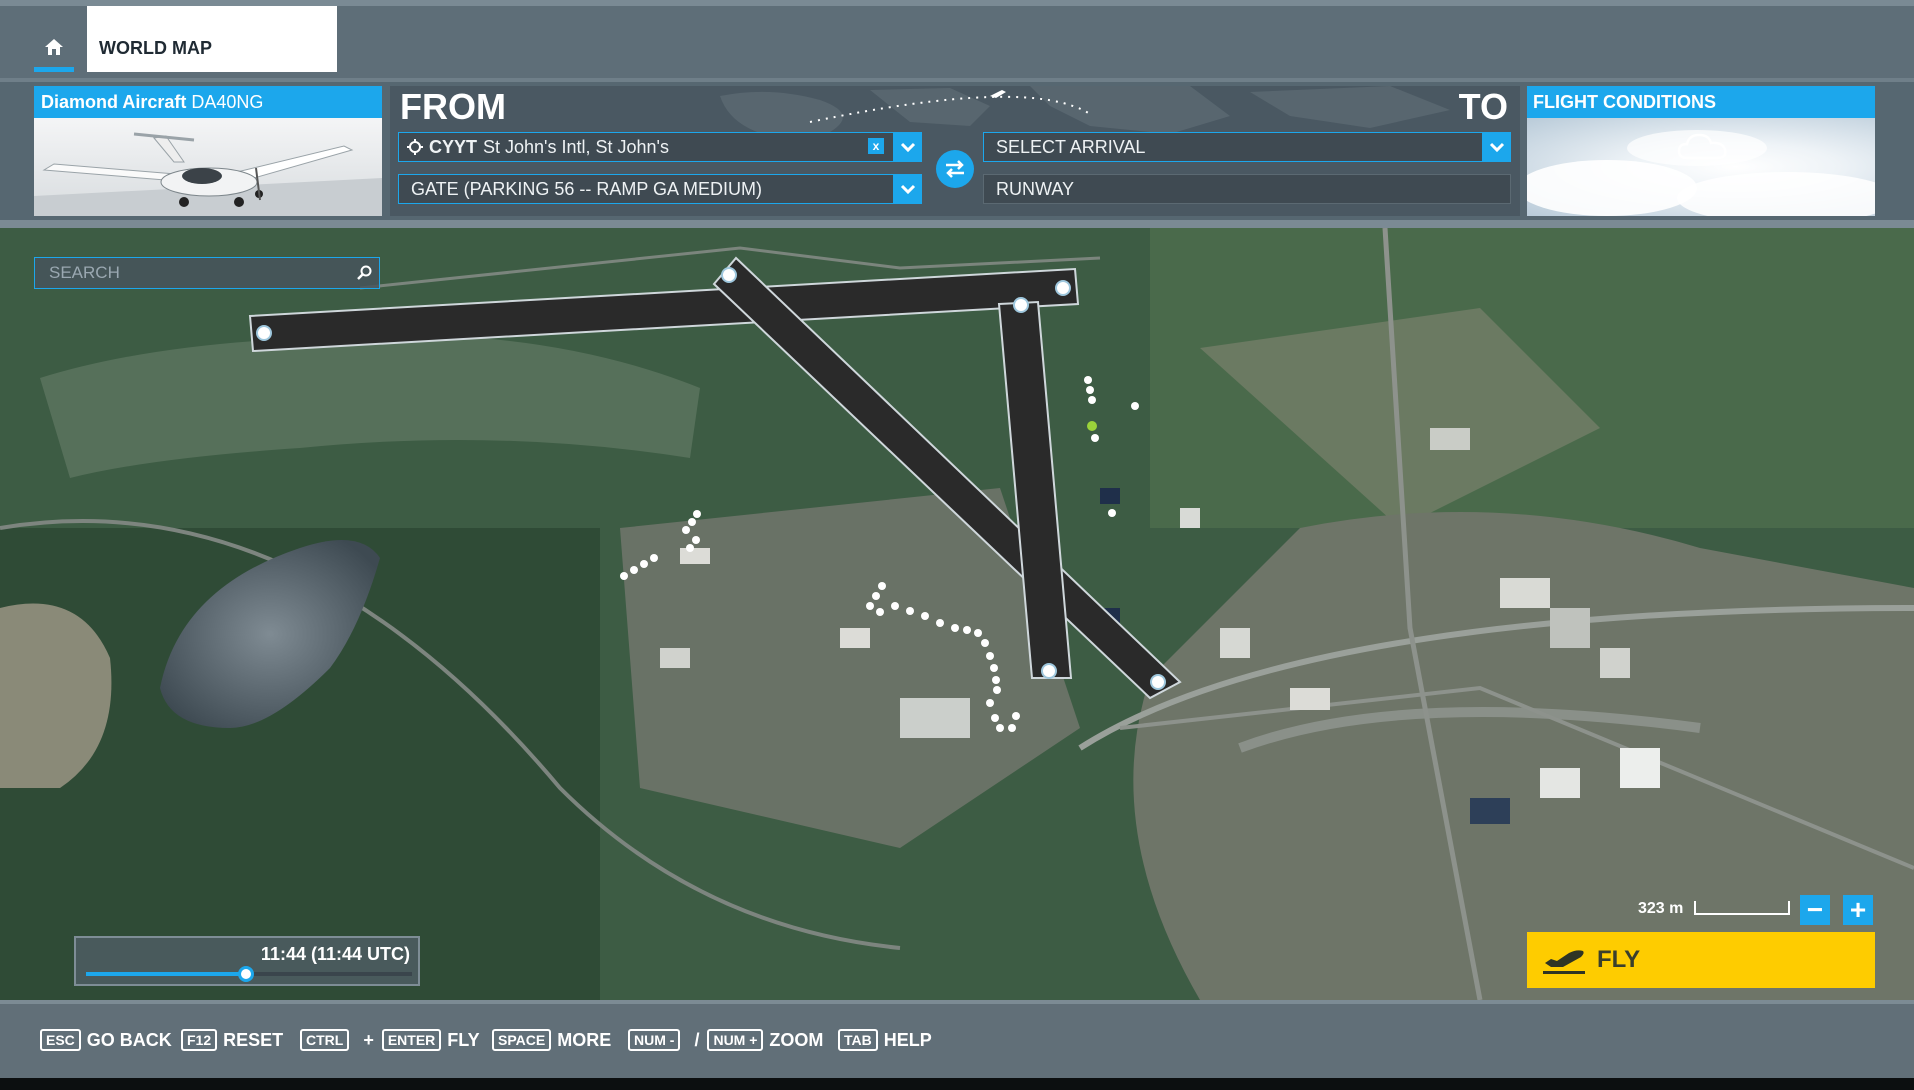 The height and width of the screenshot is (1090, 1914). Describe the element at coordinates (368, 1039) in the screenshot. I see `hint-fly-join: +` at that location.